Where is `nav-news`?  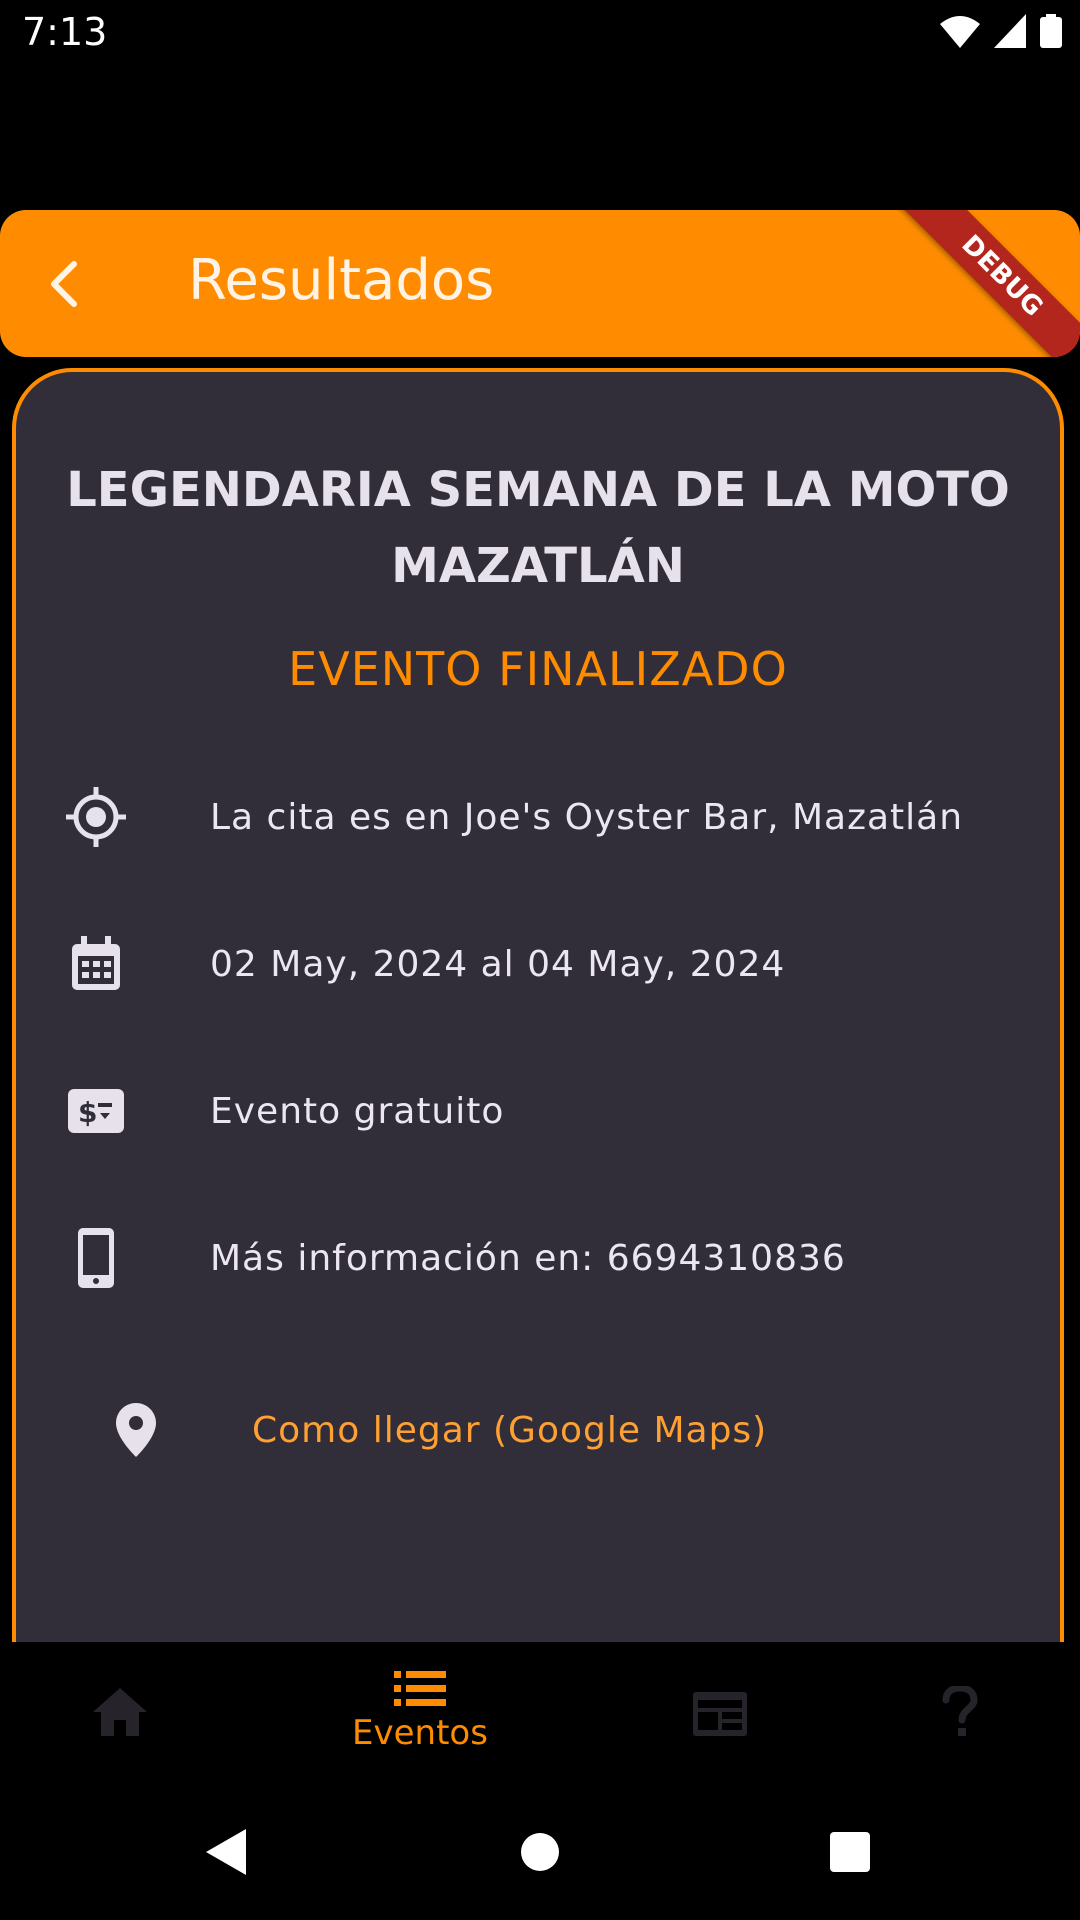
nav-news is located at coordinates (720, 1712).